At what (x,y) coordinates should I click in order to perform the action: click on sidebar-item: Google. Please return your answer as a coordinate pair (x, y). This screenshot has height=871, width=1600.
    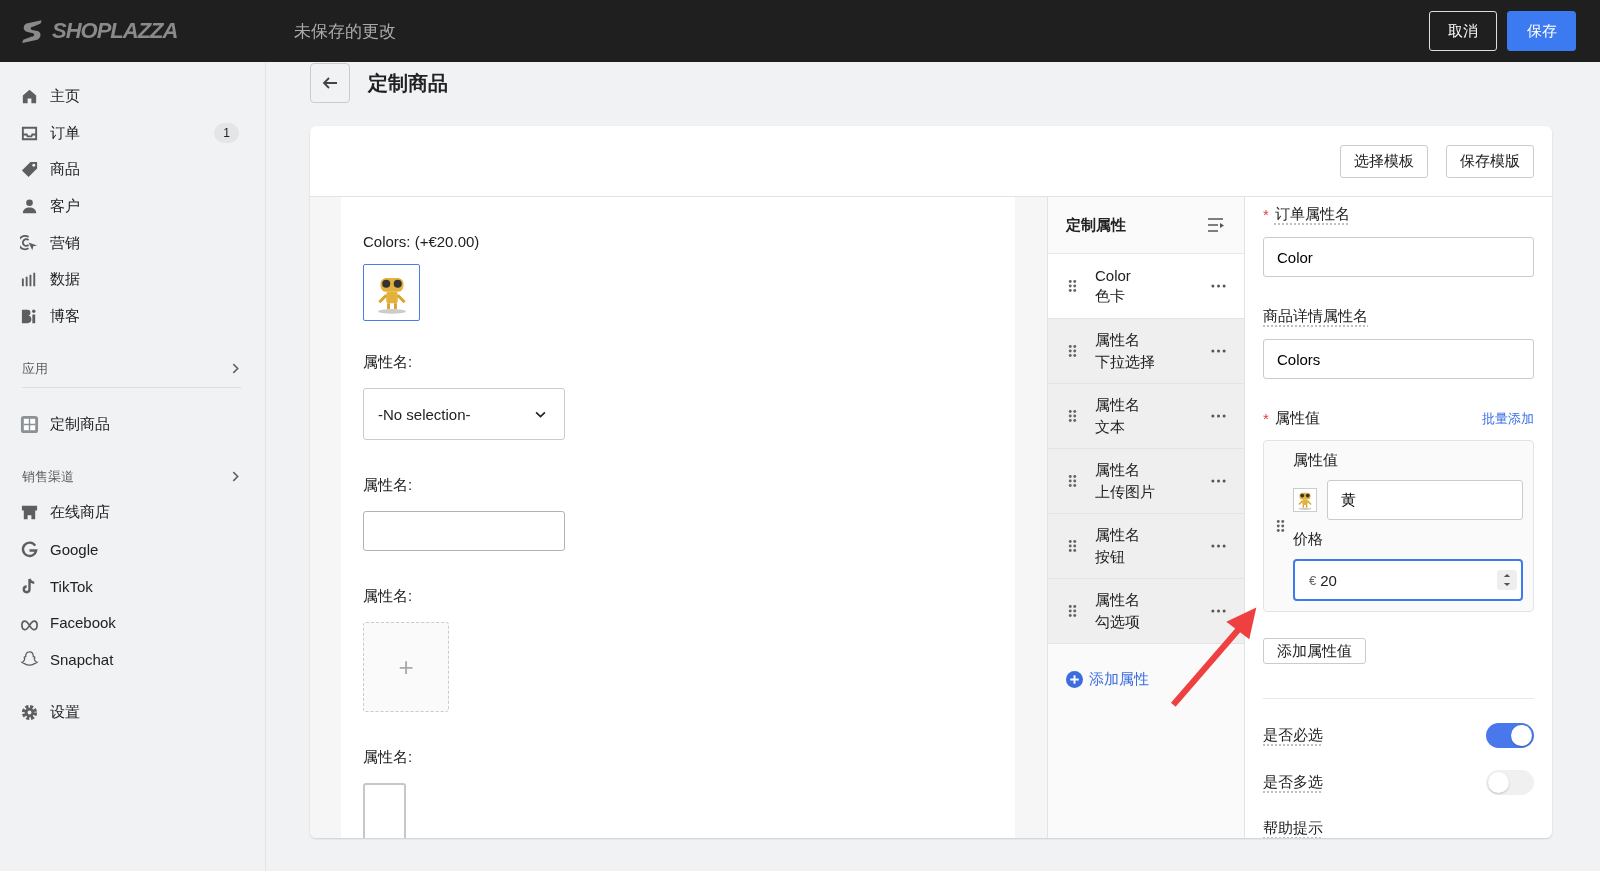
    Looking at the image, I should click on (132, 549).